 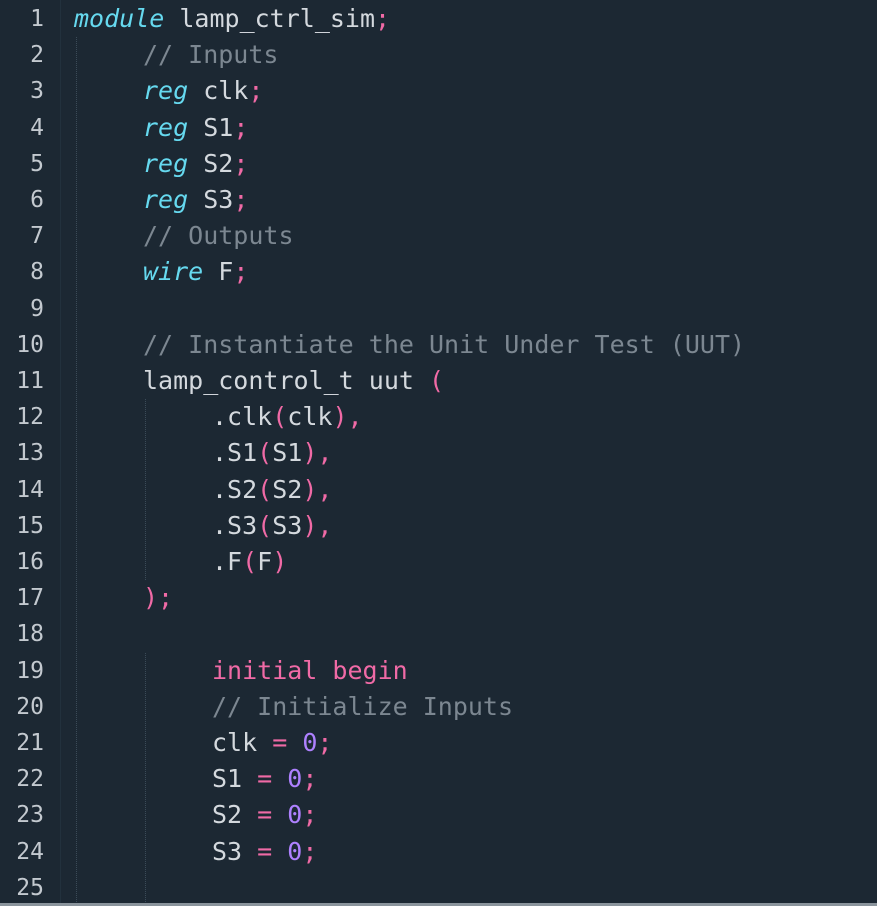 What do you see at coordinates (227, 561) in the screenshot?
I see `code-token: .F` at bounding box center [227, 561].